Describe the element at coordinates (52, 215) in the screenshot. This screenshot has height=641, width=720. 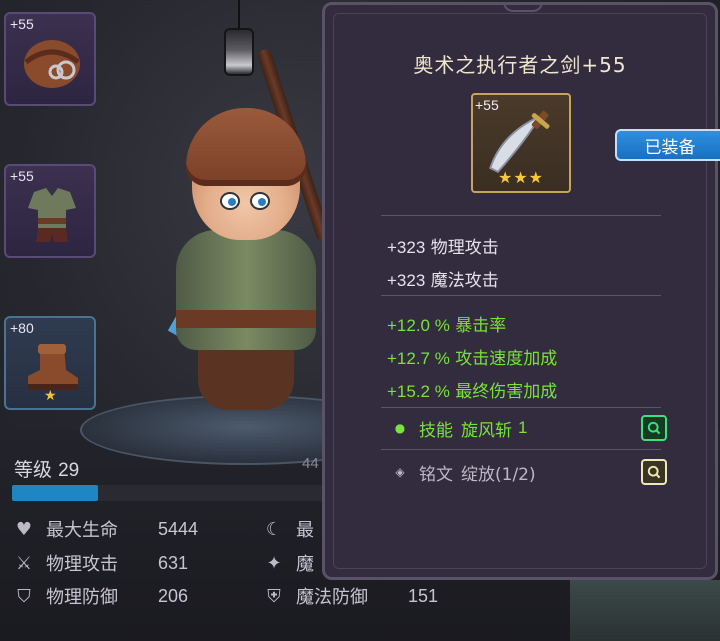
I see `armor-icon` at that location.